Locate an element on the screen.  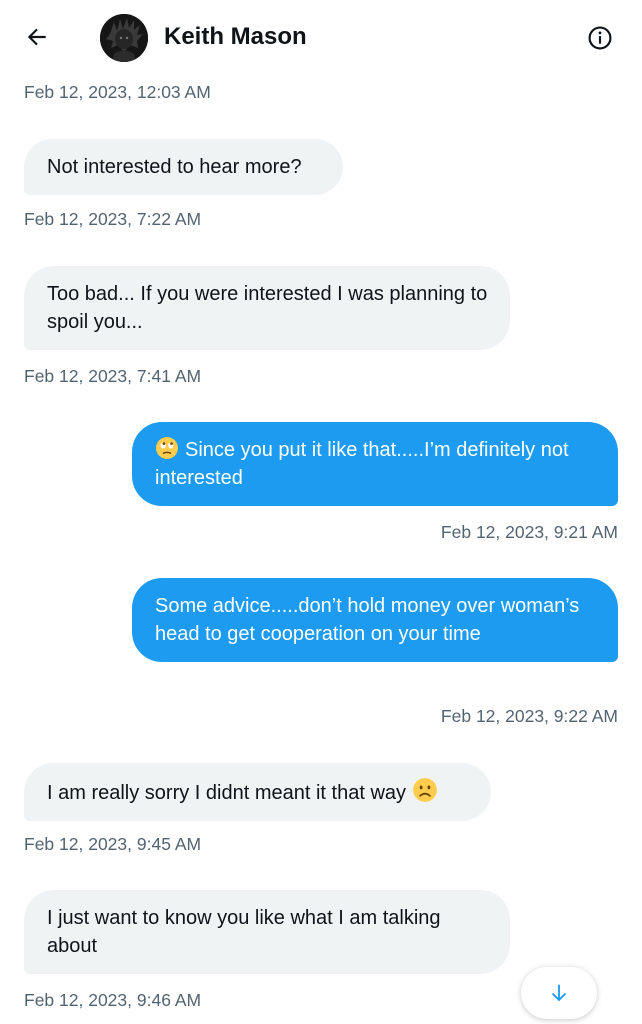
back-button is located at coordinates (37, 37).